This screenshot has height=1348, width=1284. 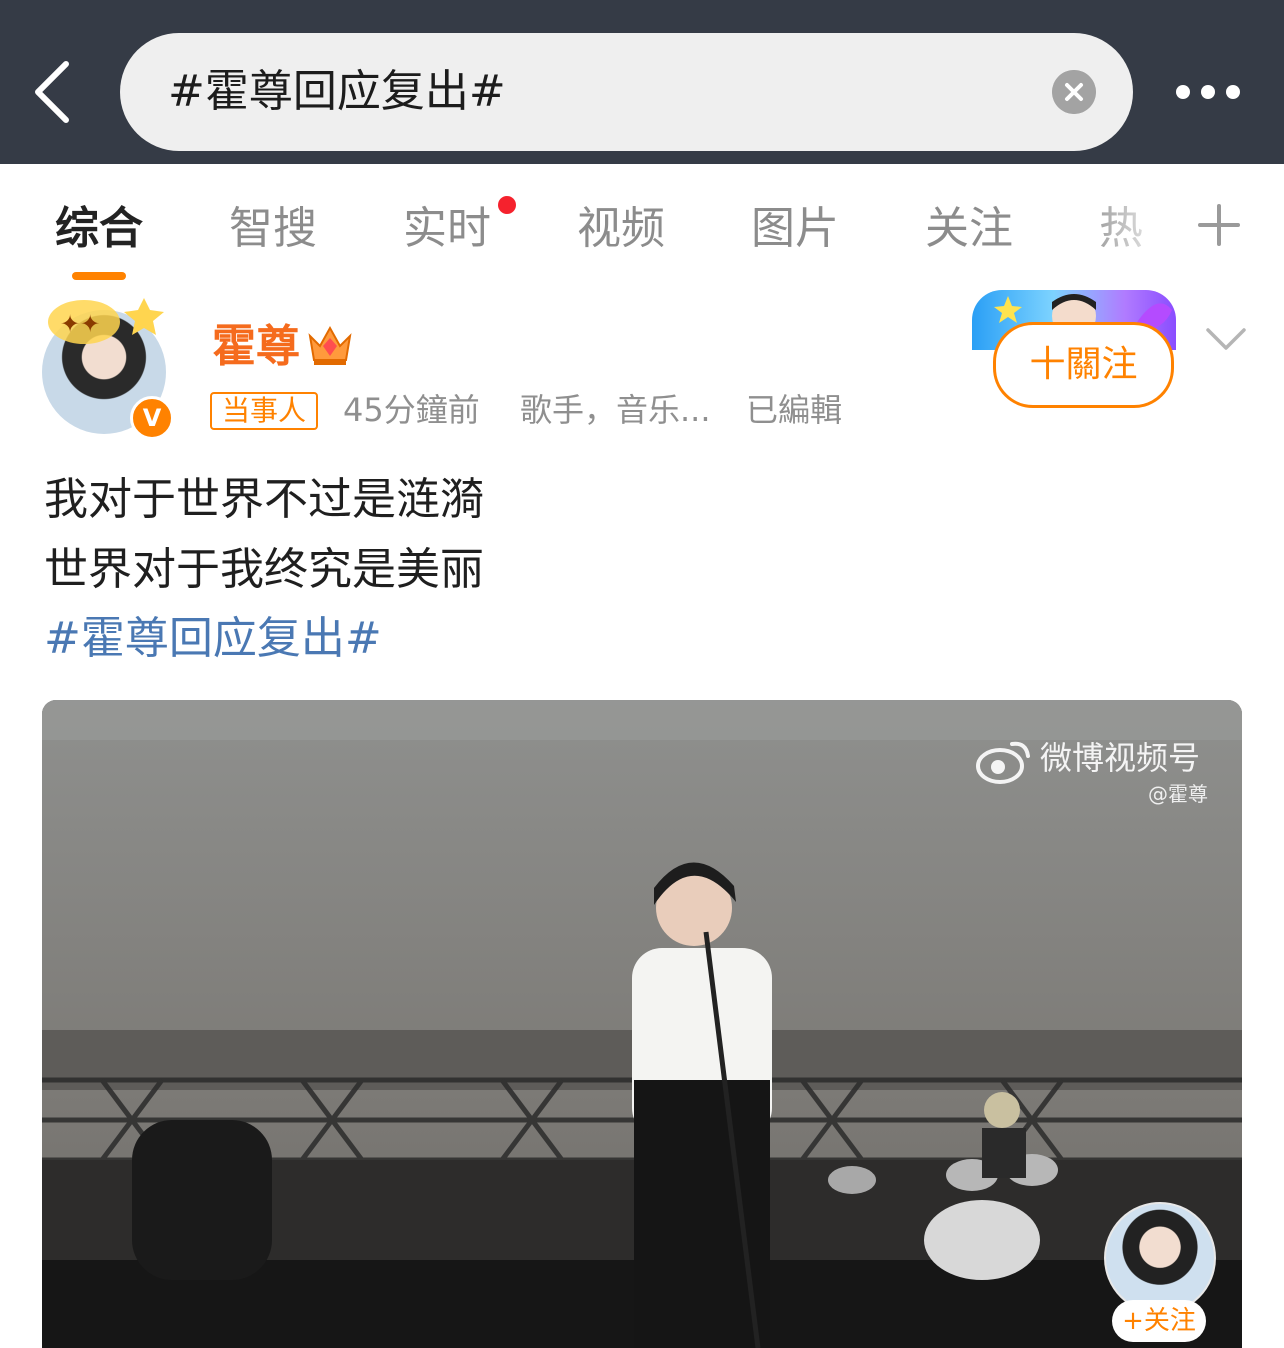 I want to click on post-text-line-2: 世界对于我终究是美丽, so click(x=264, y=569).